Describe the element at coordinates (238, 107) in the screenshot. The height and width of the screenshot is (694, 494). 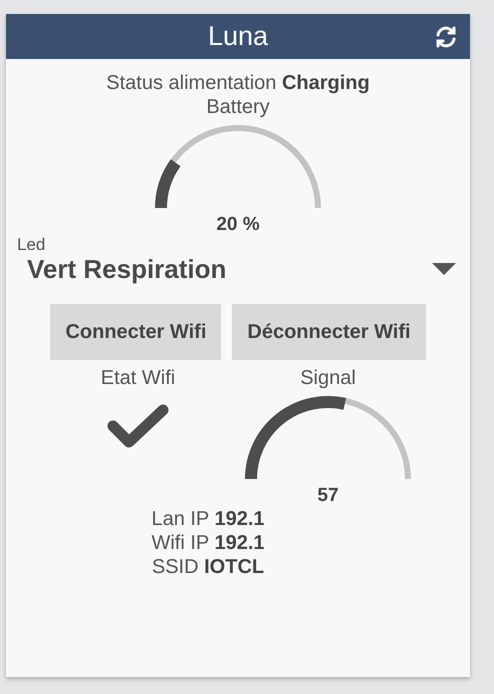
I see `battery-label: Battery` at that location.